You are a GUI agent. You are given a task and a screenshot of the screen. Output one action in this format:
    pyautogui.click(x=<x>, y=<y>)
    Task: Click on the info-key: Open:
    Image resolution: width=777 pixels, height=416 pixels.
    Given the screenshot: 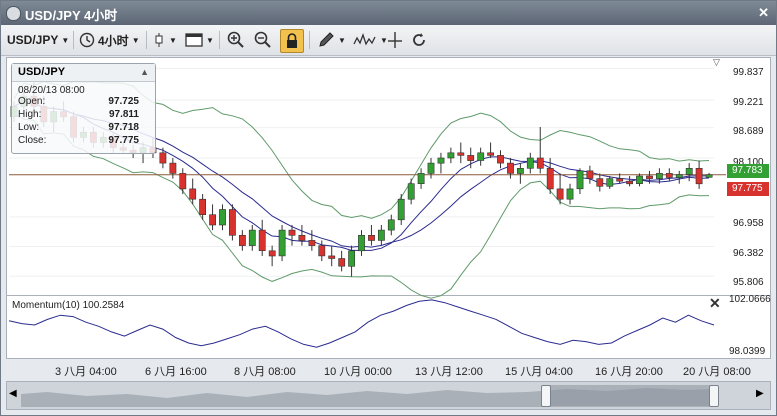 What is the action you would take?
    pyautogui.click(x=32, y=101)
    